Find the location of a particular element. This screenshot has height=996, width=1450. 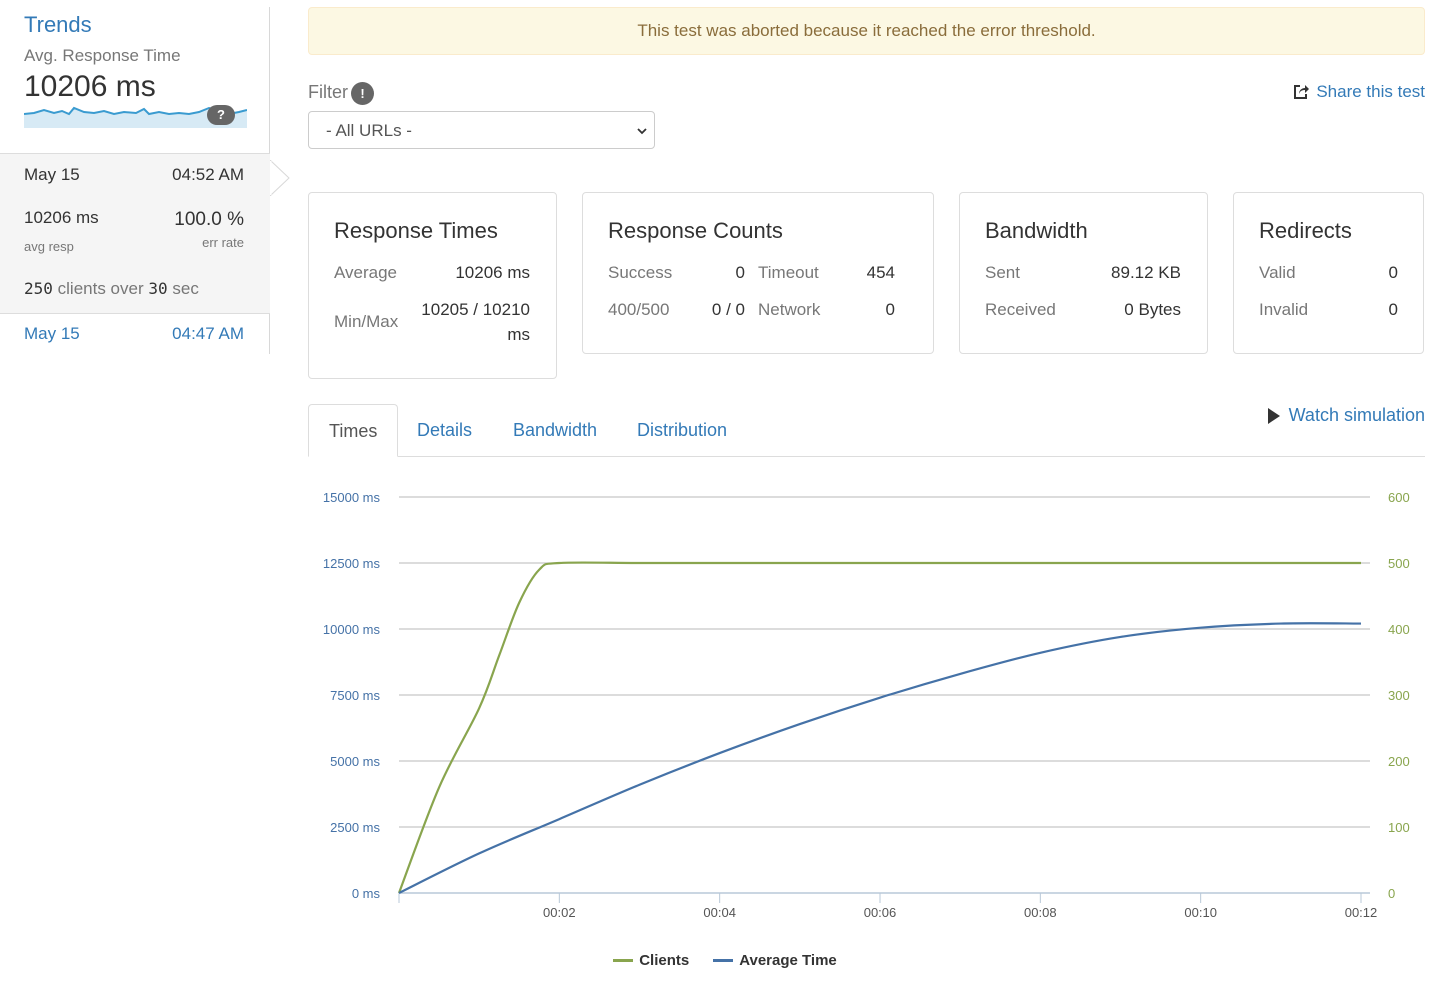

tab-bandwidth: Bandwidth is located at coordinates (555, 430).